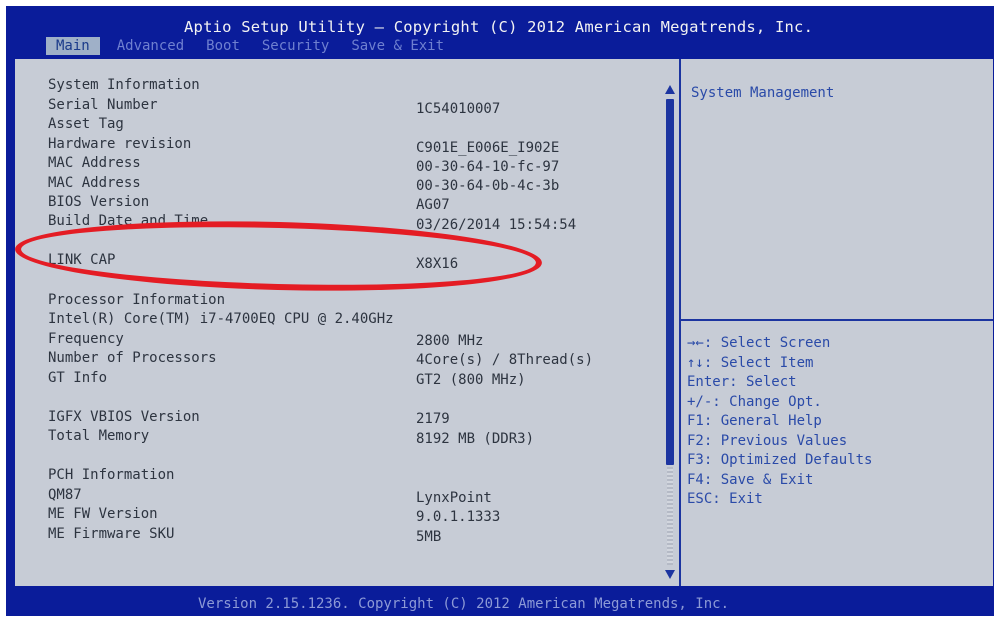  I want to click on row-label: BIOS Version, so click(99, 202).